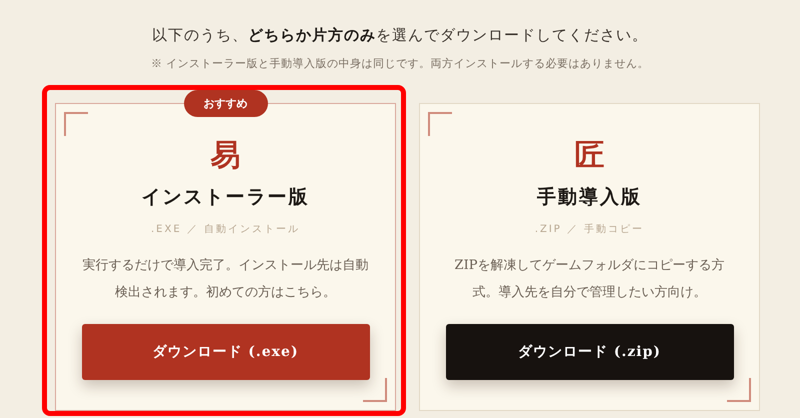  Describe the element at coordinates (589, 197) in the screenshot. I see `option-title: 手動導入版` at that location.